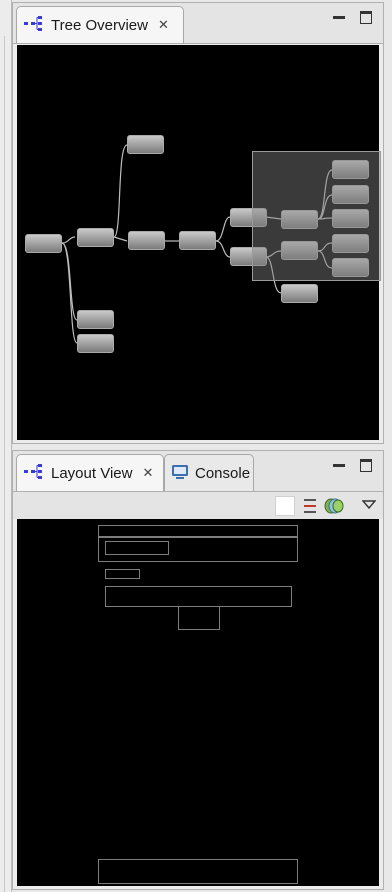 The height and width of the screenshot is (892, 392). Describe the element at coordinates (310, 506) in the screenshot. I see `list-icon` at that location.